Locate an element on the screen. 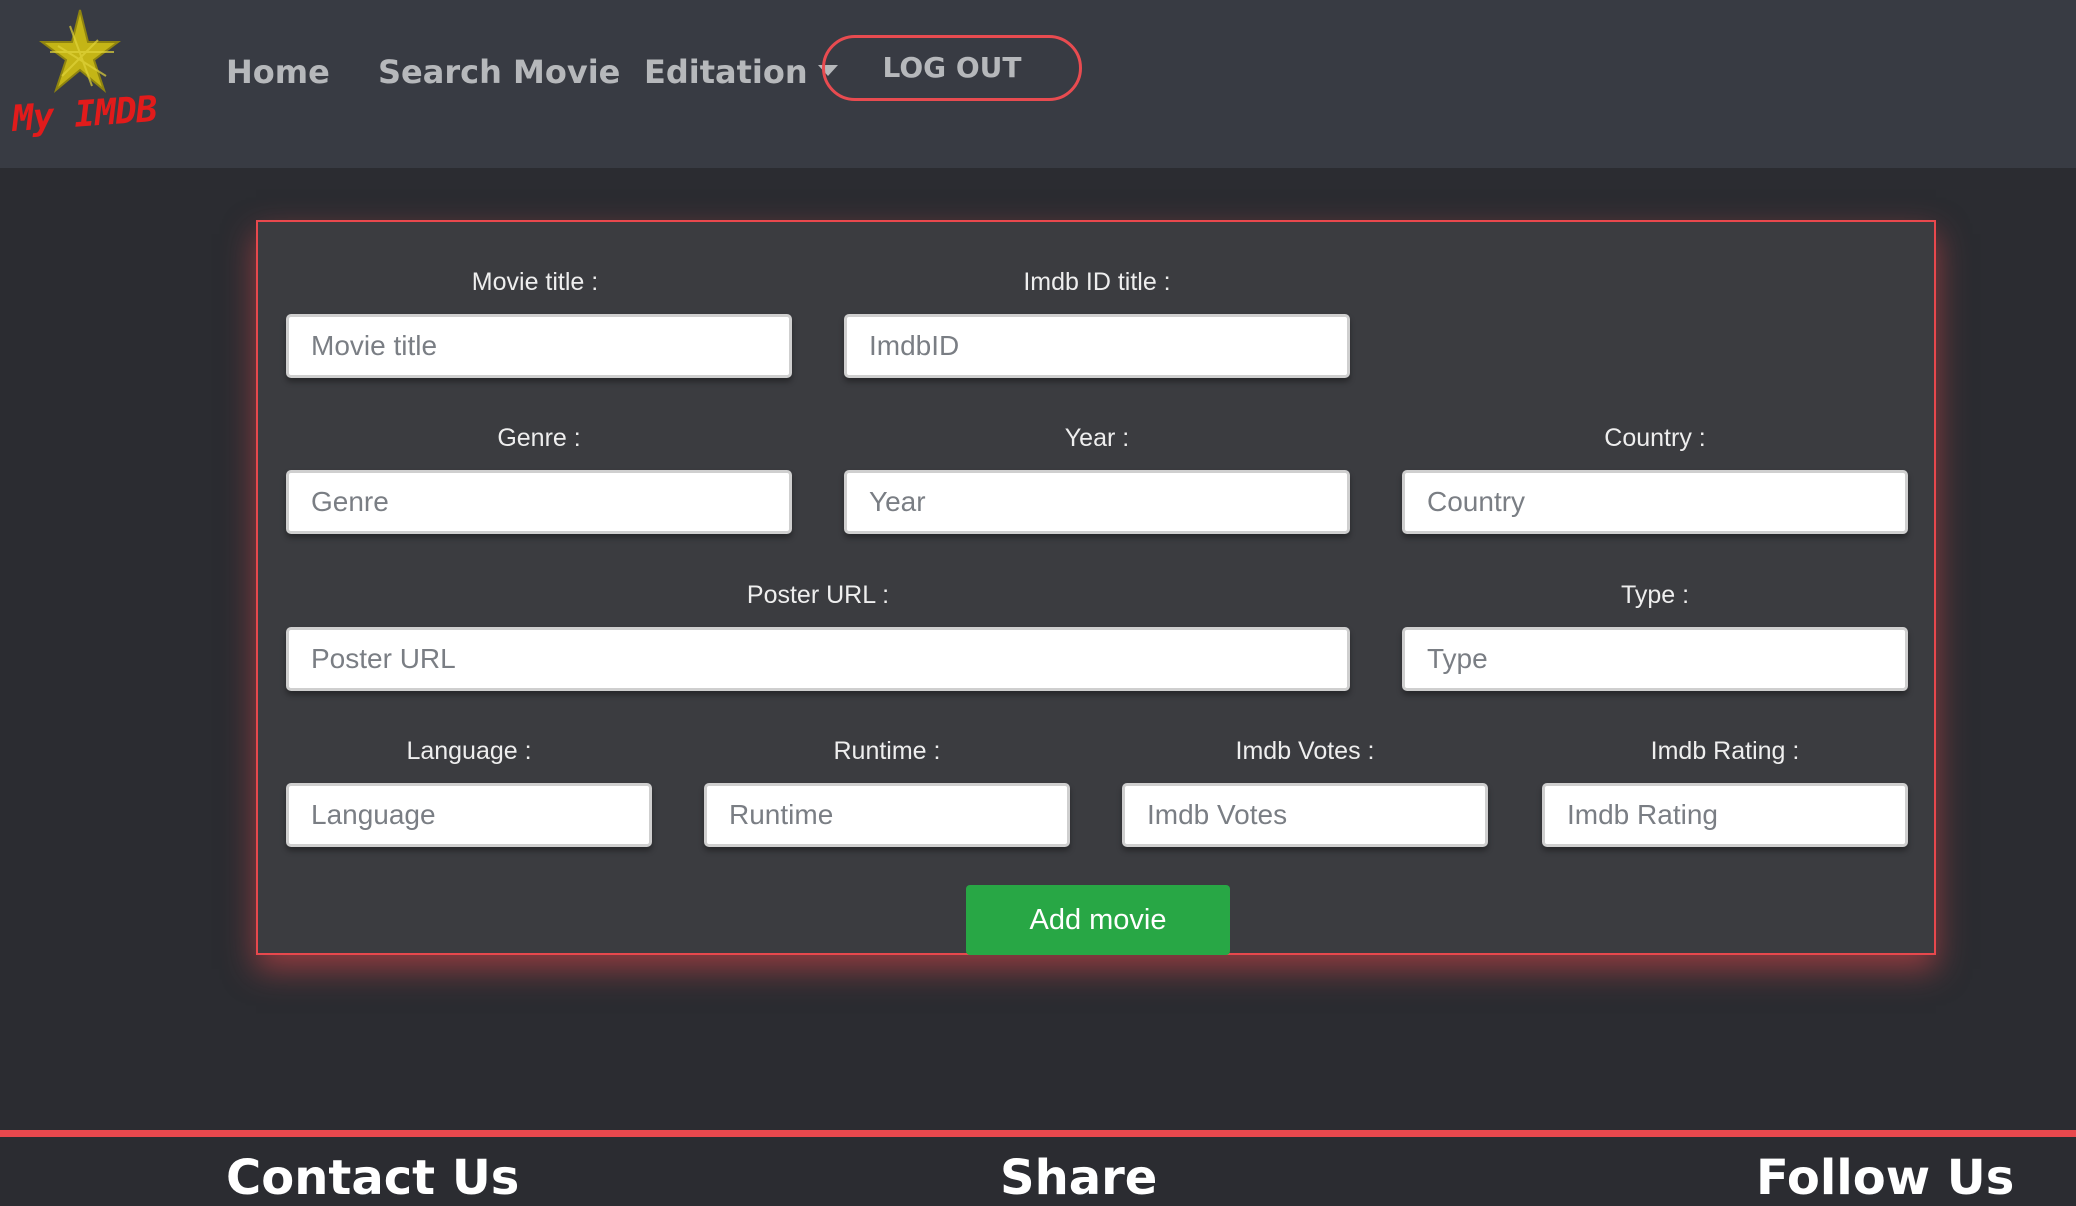  imdb-id-input is located at coordinates (1097, 346).